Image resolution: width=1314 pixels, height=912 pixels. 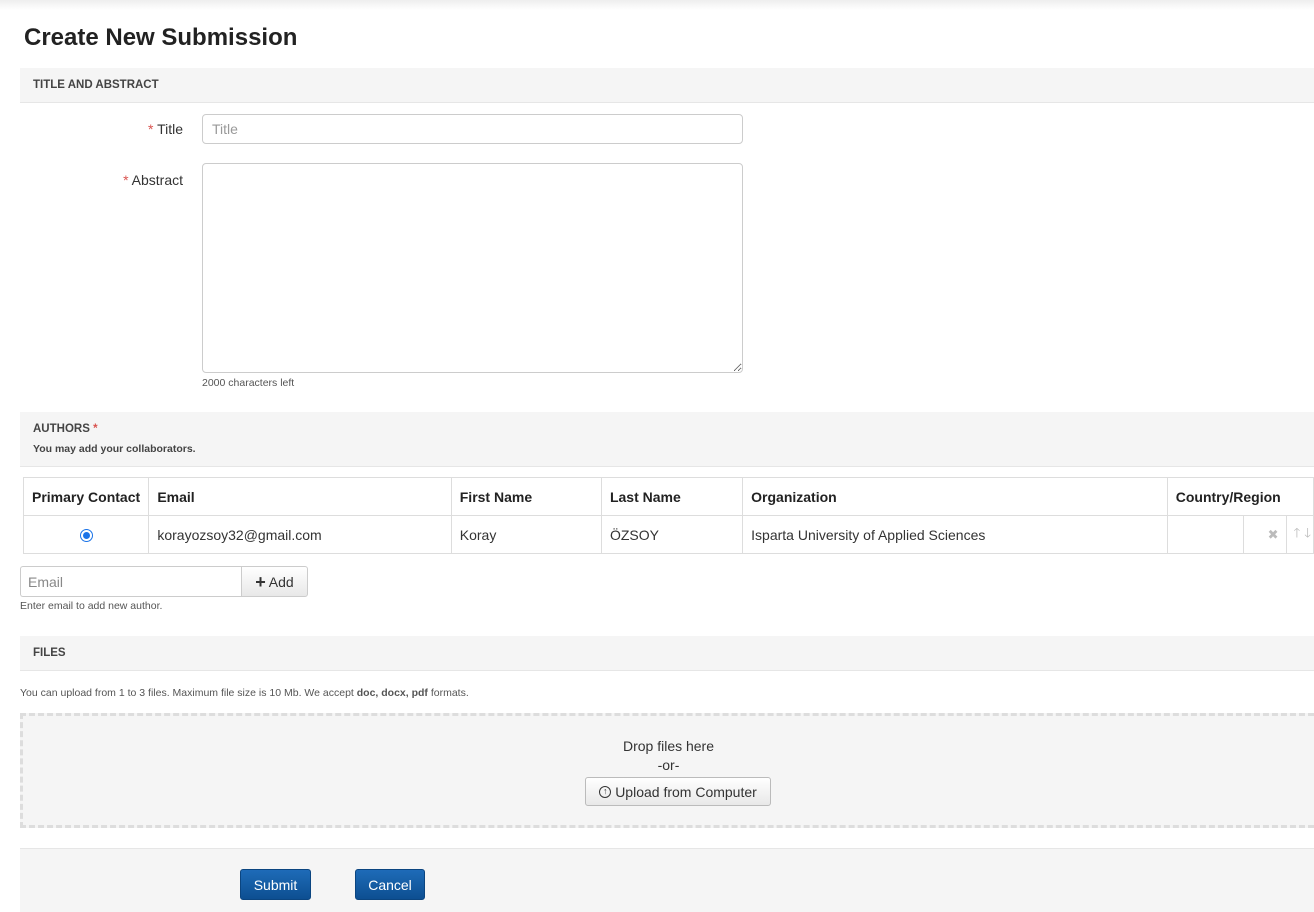 I want to click on cancel-button: Cancel, so click(x=390, y=884).